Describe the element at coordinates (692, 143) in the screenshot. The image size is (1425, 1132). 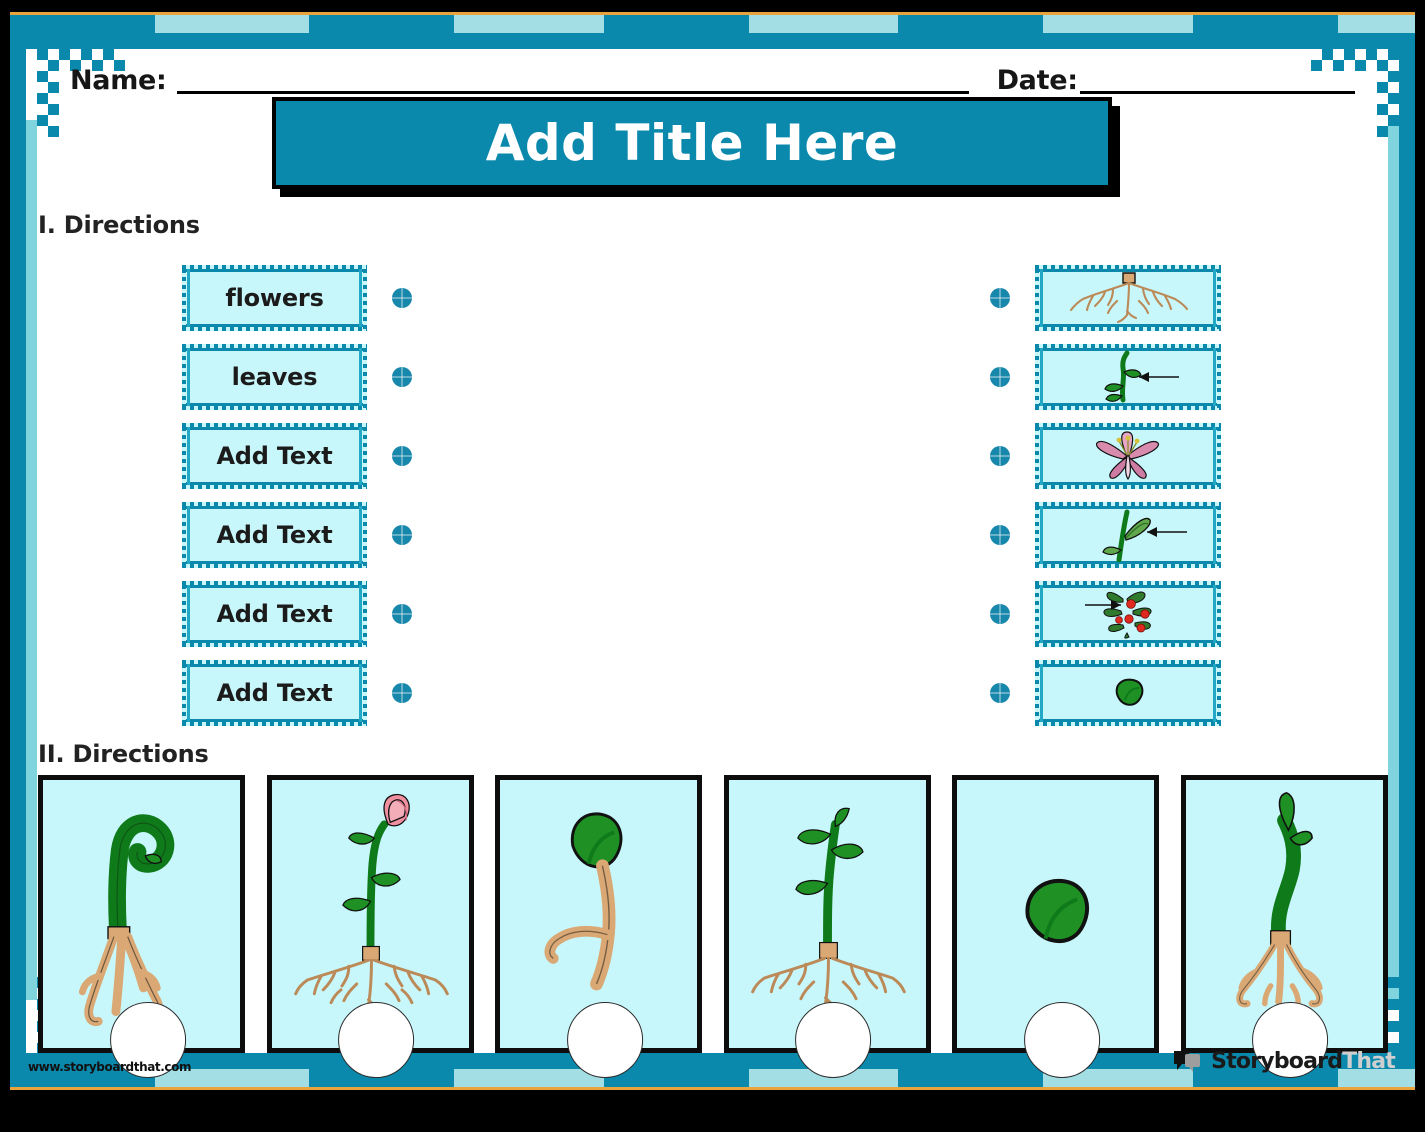
I see `title-box: Add Title Here` at that location.